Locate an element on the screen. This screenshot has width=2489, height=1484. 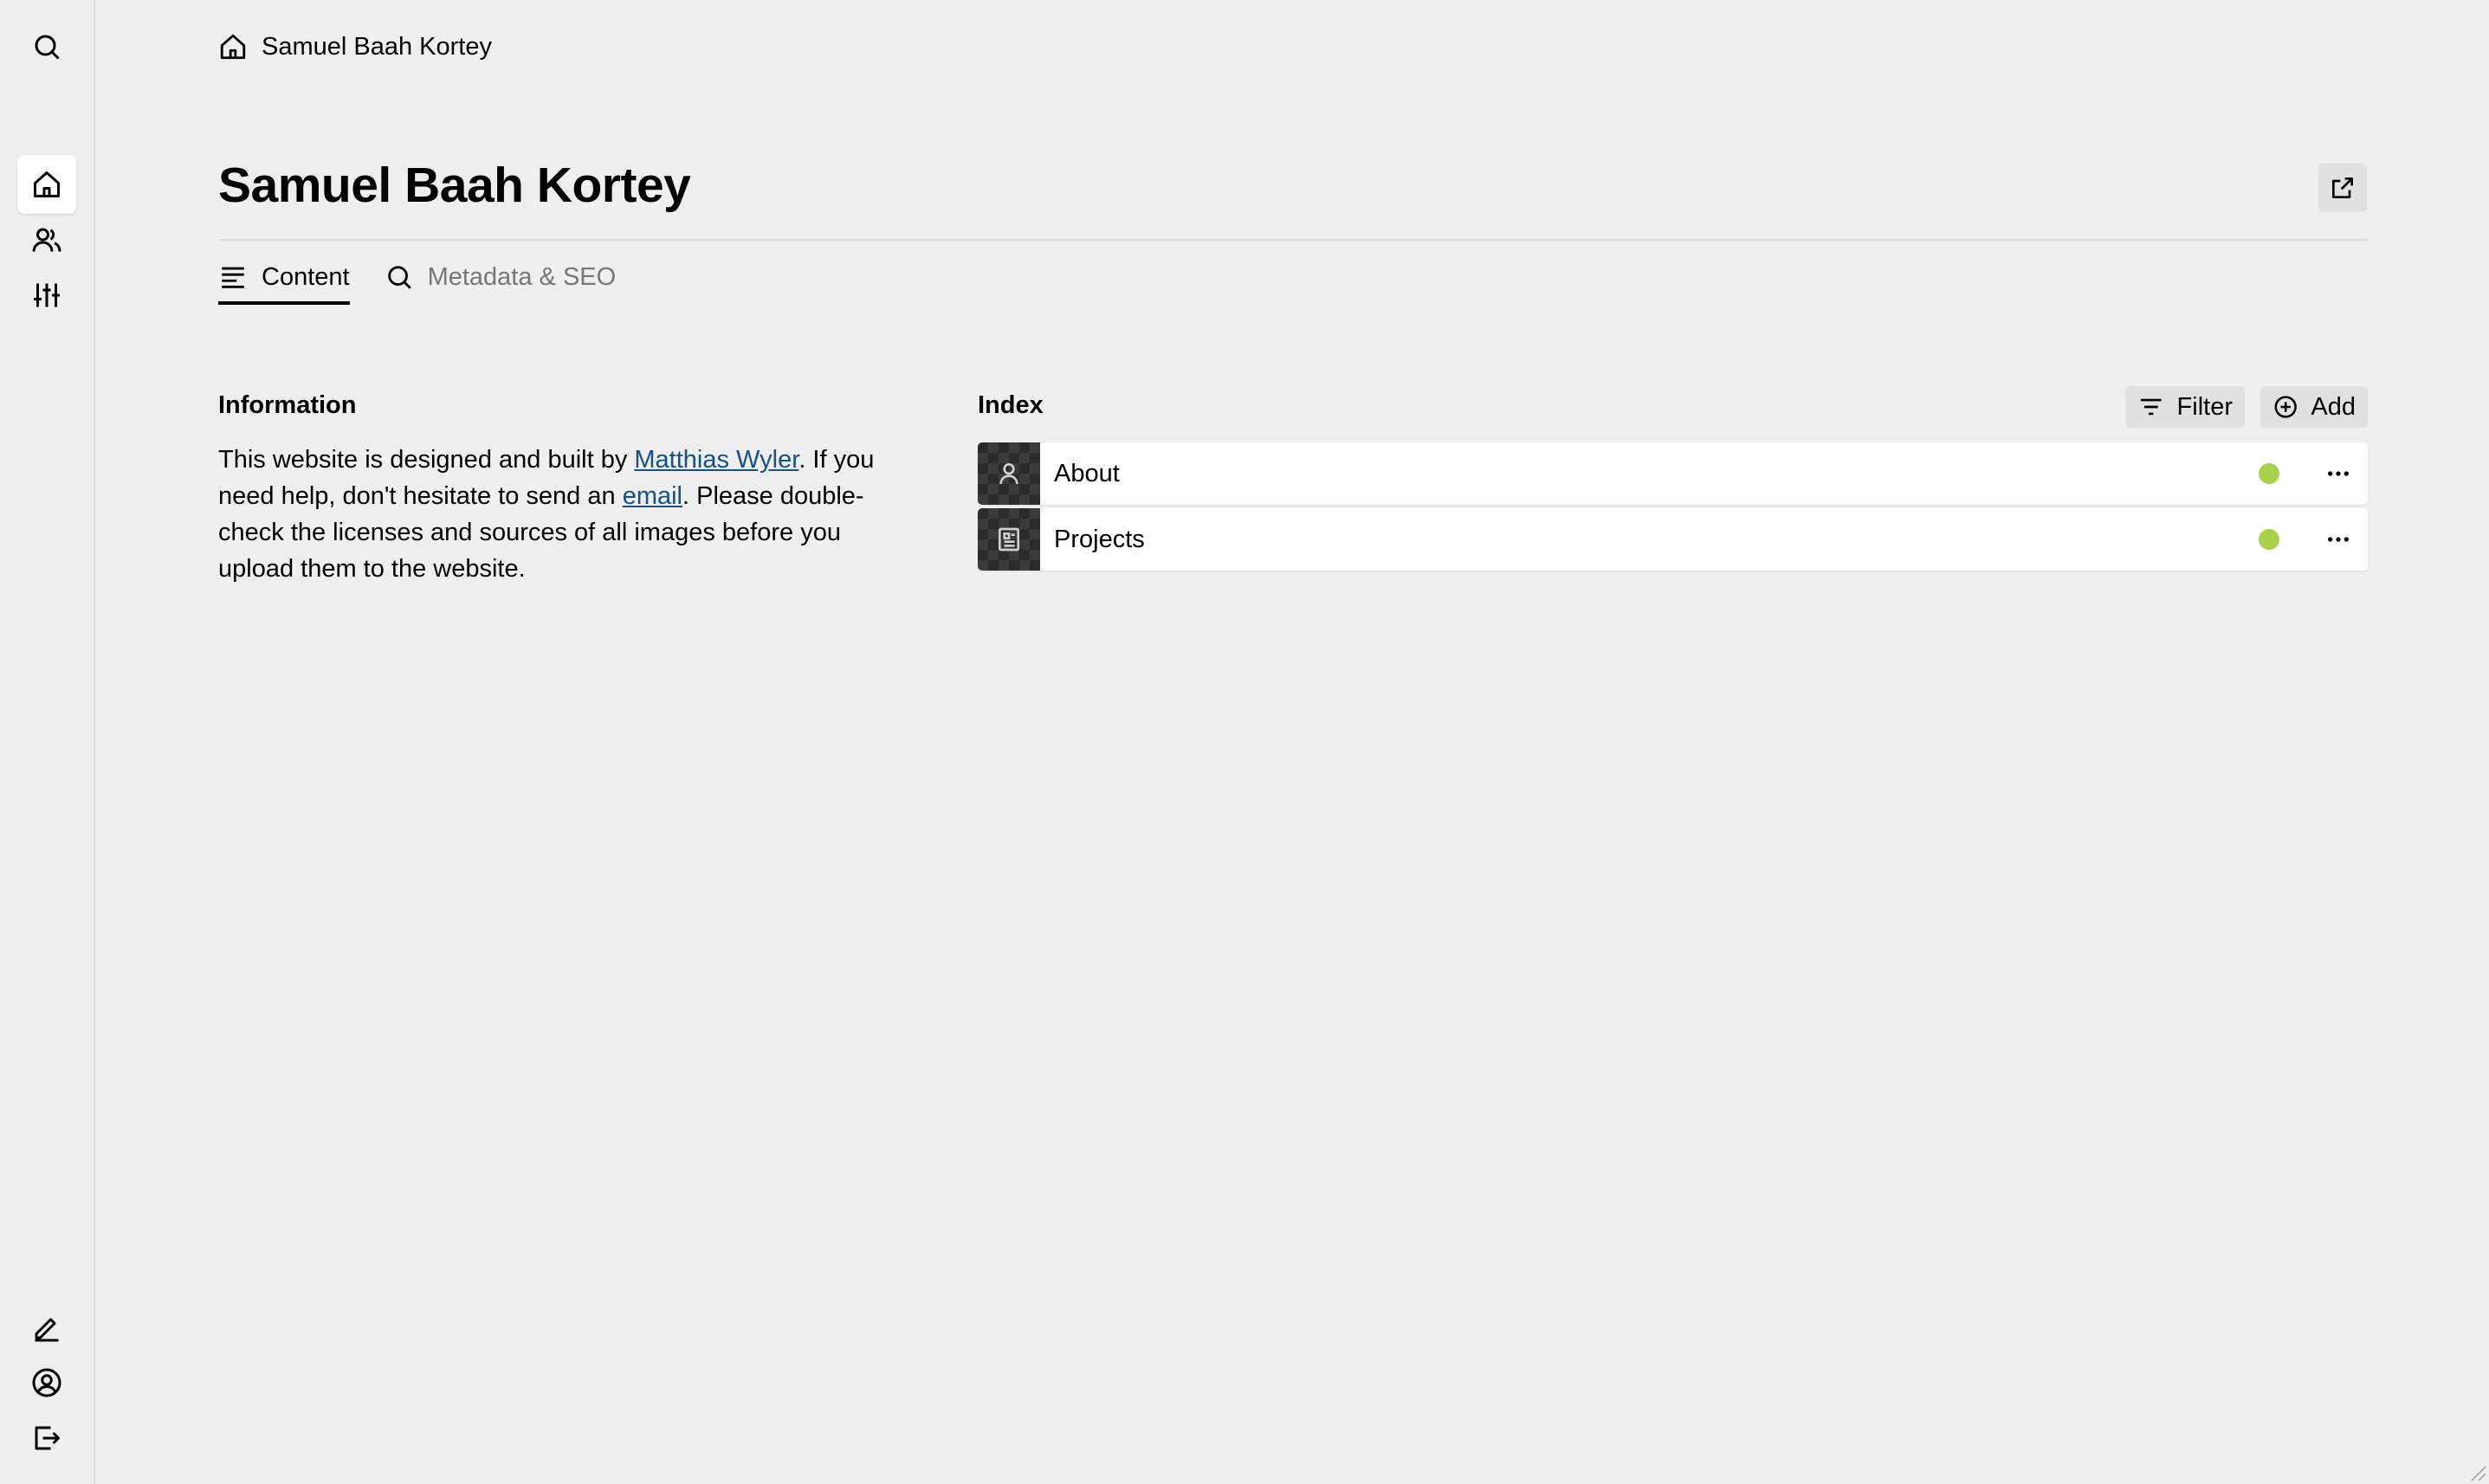
page-icon is located at coordinates (1009, 539).